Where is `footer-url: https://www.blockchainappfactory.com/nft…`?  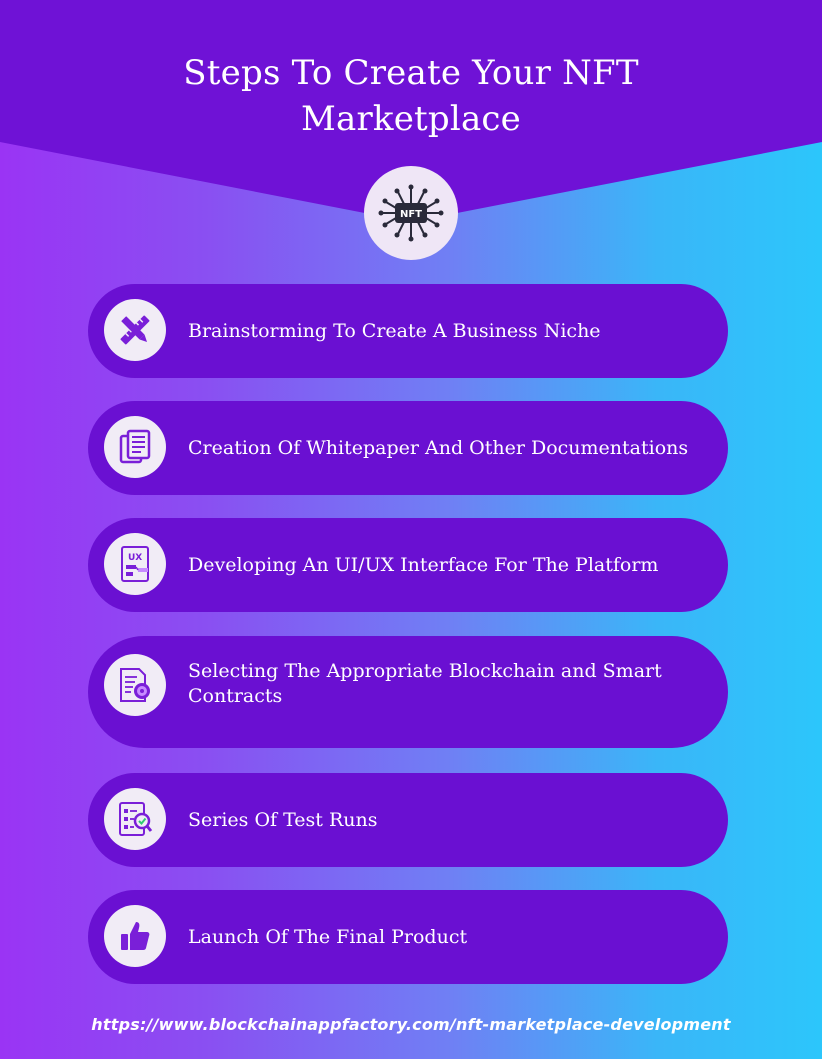 footer-url: https://www.blockchainappfactory.com/nft… is located at coordinates (411, 1024).